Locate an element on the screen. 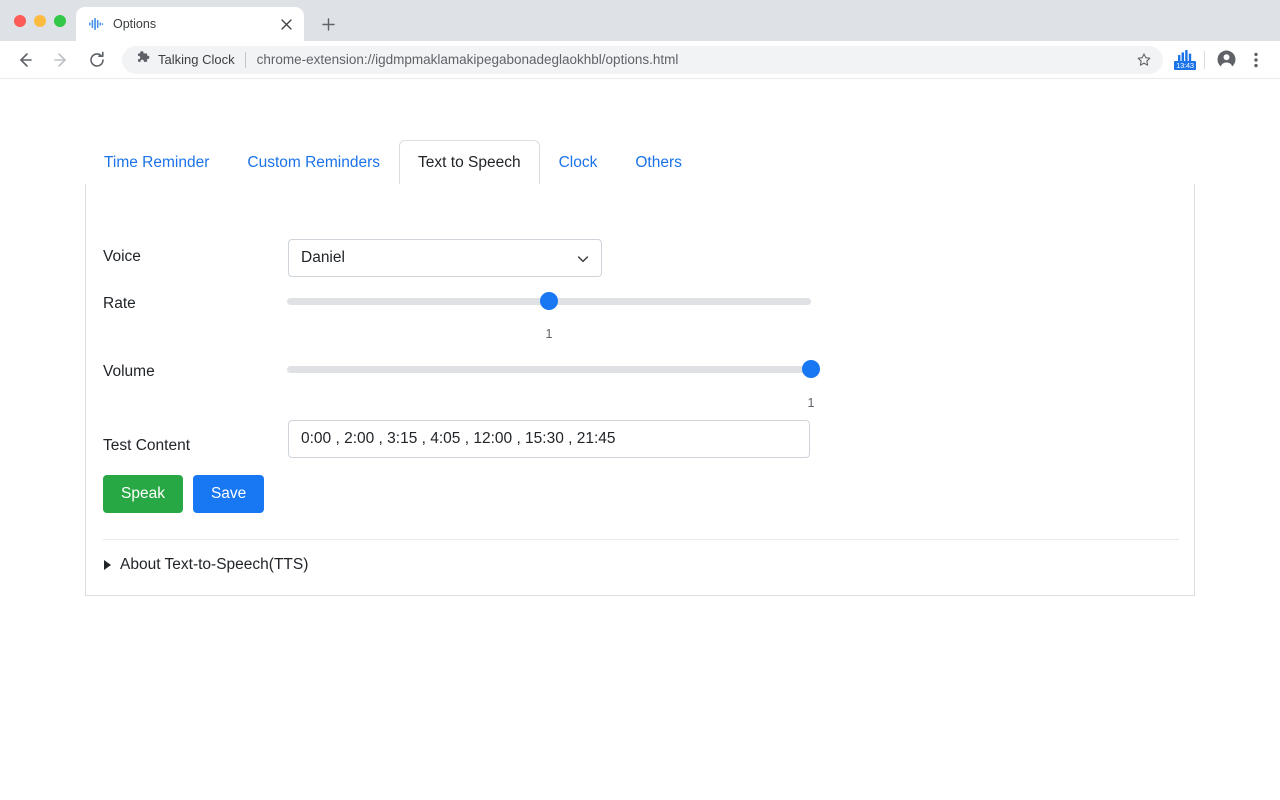 The width and height of the screenshot is (1280, 800). rate-row: Rate is located at coordinates (119, 304).